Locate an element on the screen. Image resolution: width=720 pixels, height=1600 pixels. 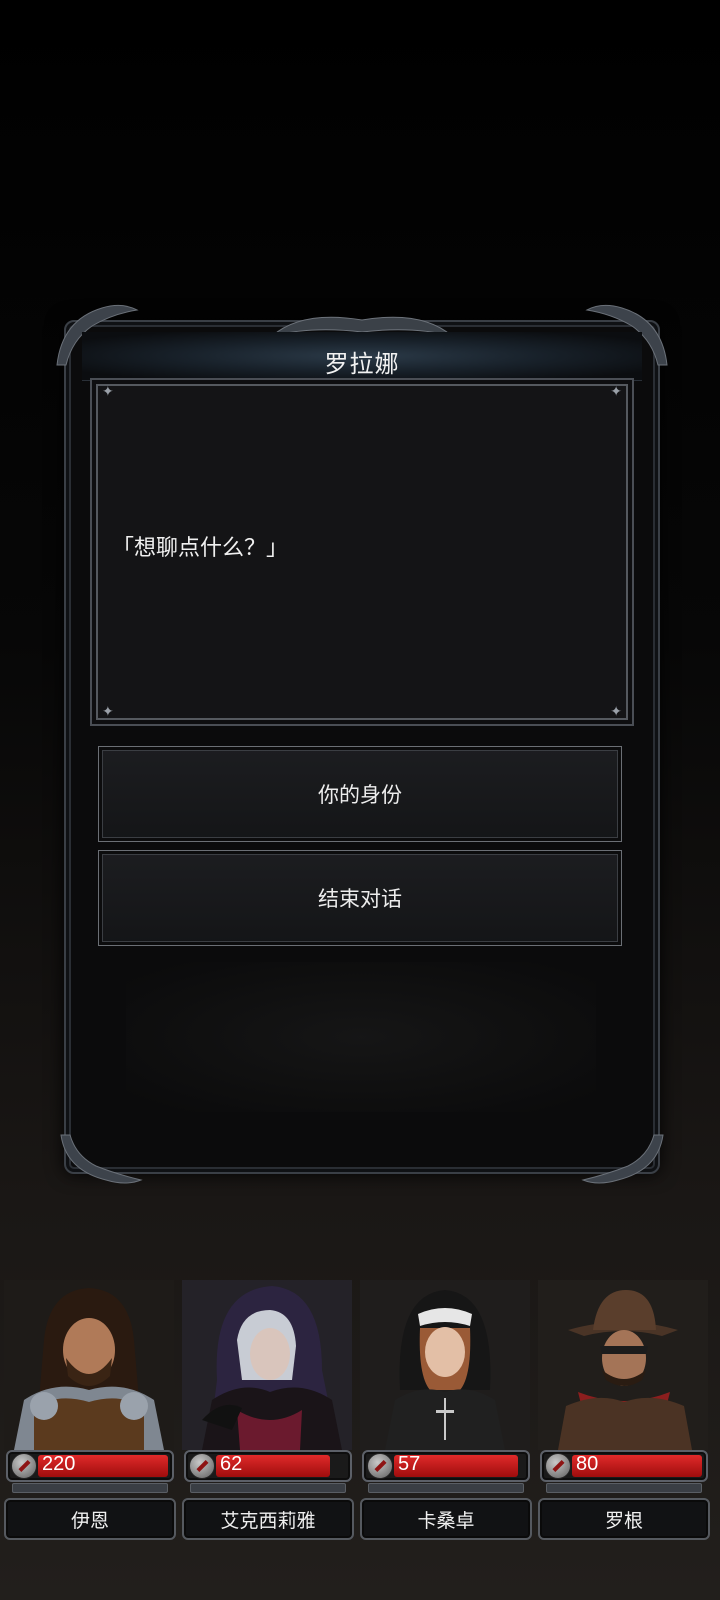
dialog-text: 「想聊点什么？」 is located at coordinates (200, 548).